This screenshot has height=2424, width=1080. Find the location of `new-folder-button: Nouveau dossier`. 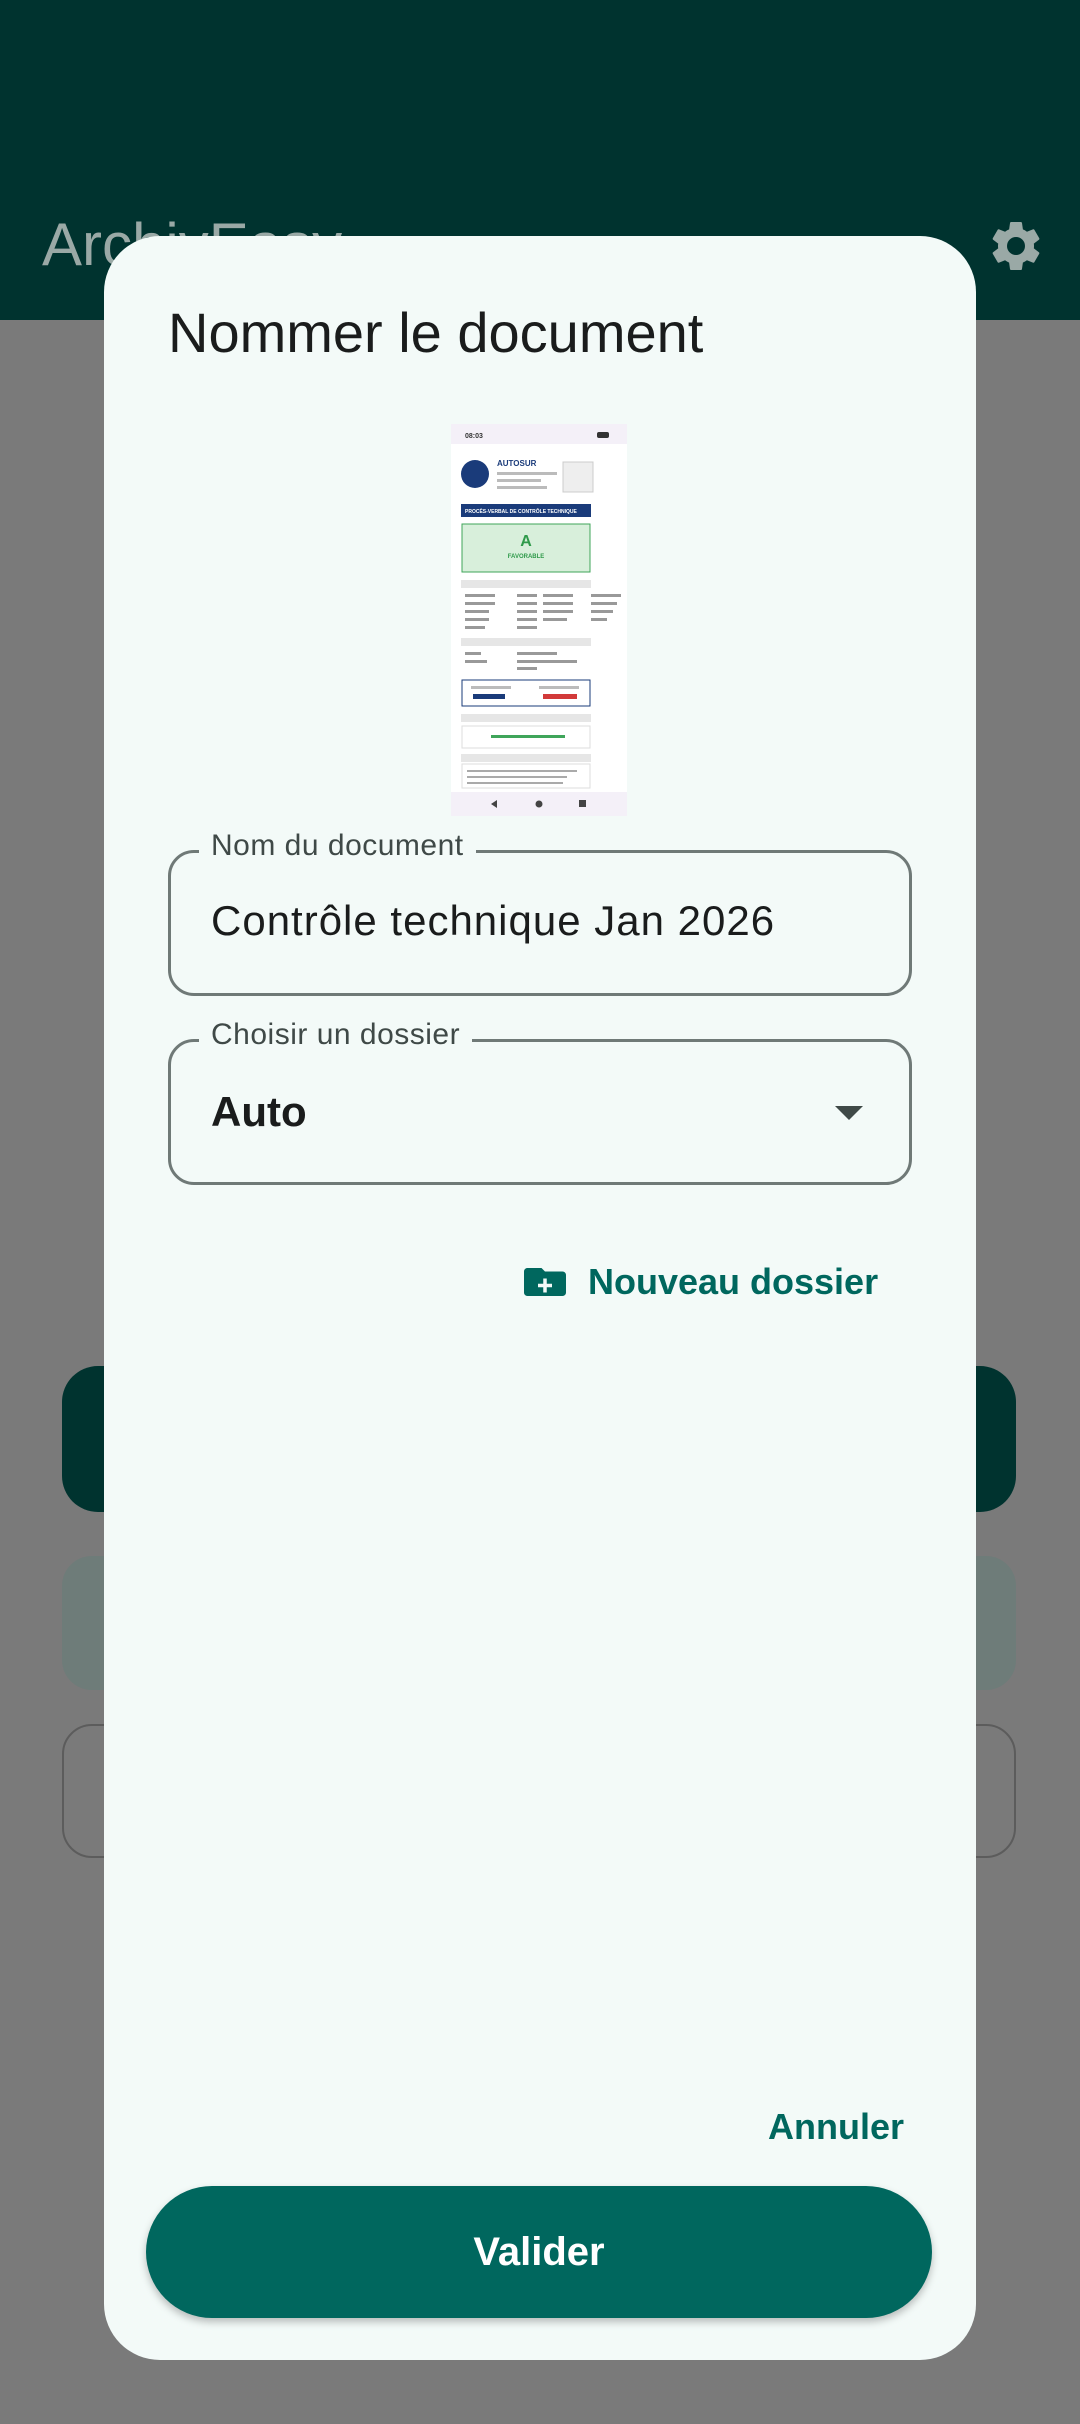

new-folder-button: Nouveau dossier is located at coordinates (701, 1282).